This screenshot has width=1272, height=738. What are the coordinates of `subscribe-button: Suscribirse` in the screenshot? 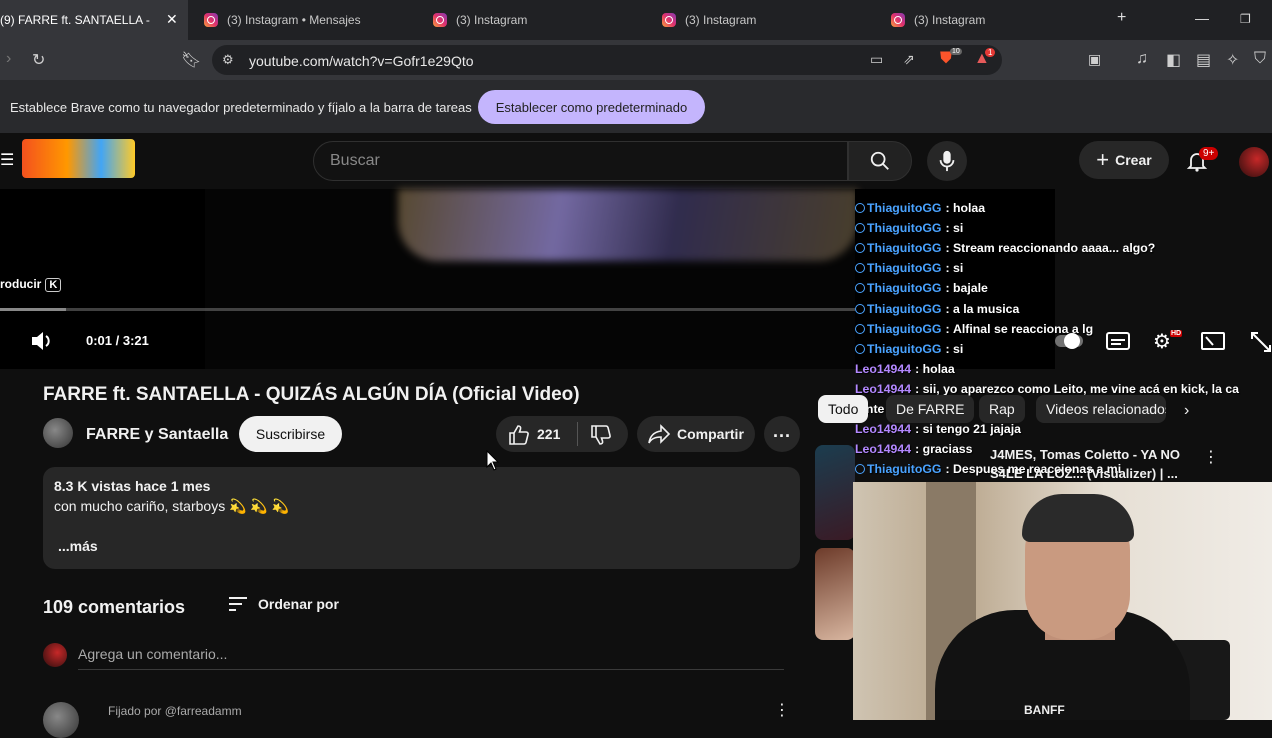 It's located at (290, 434).